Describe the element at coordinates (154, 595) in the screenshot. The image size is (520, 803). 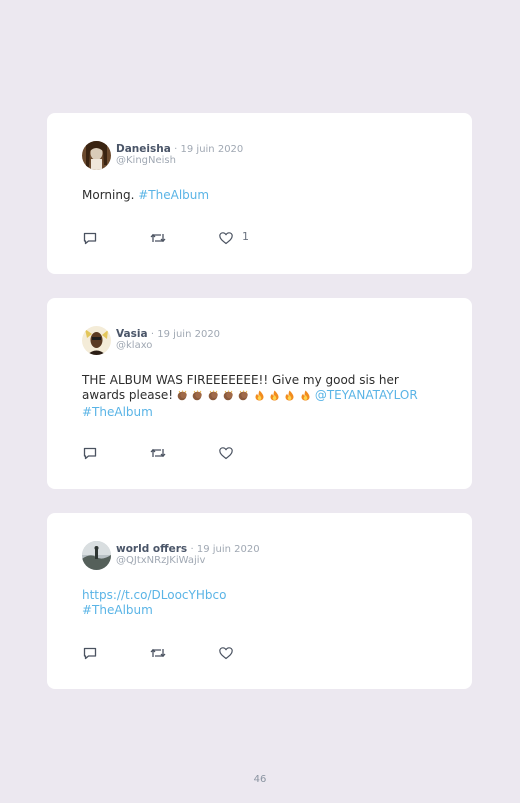
I see `url-link: https://t.co/DLoocYHbco` at that location.